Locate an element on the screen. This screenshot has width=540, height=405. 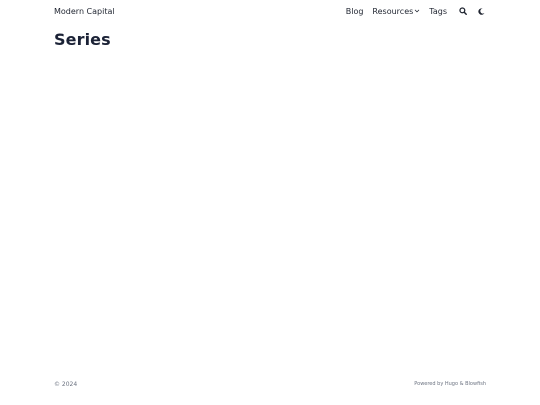
site-title-link: Modern Capital is located at coordinates (84, 11).